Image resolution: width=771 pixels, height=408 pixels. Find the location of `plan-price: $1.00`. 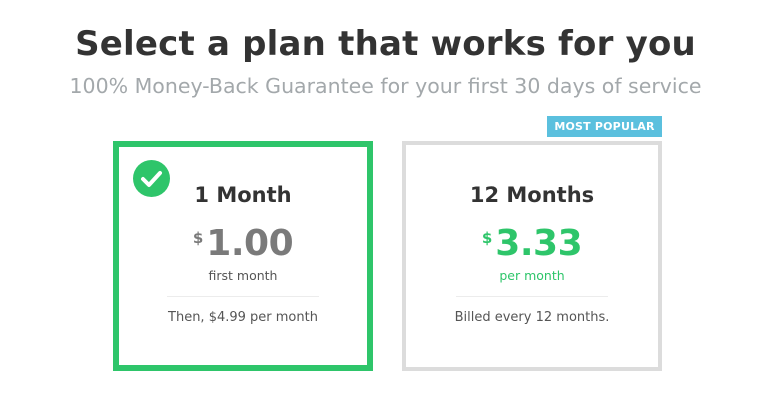

plan-price: $1.00 is located at coordinates (243, 243).